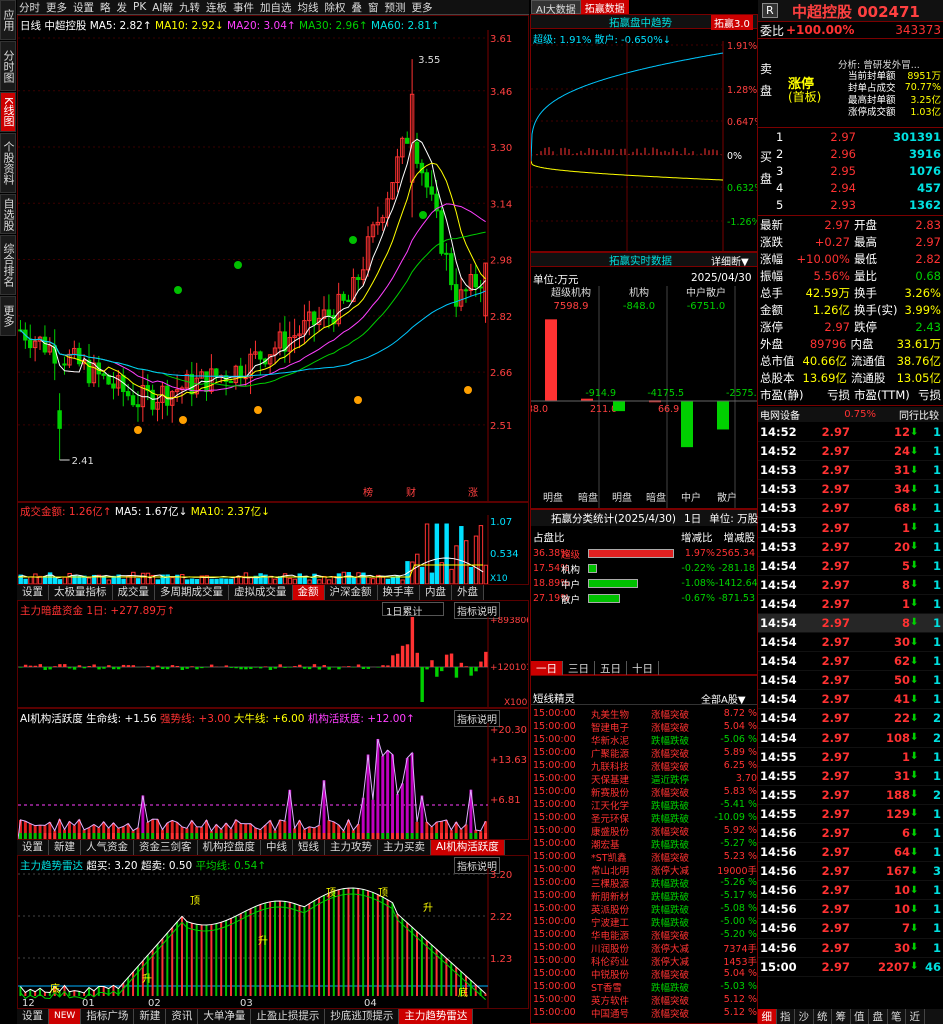  Describe the element at coordinates (8, 163) in the screenshot. I see `left-tab-3: 个股资料` at that location.